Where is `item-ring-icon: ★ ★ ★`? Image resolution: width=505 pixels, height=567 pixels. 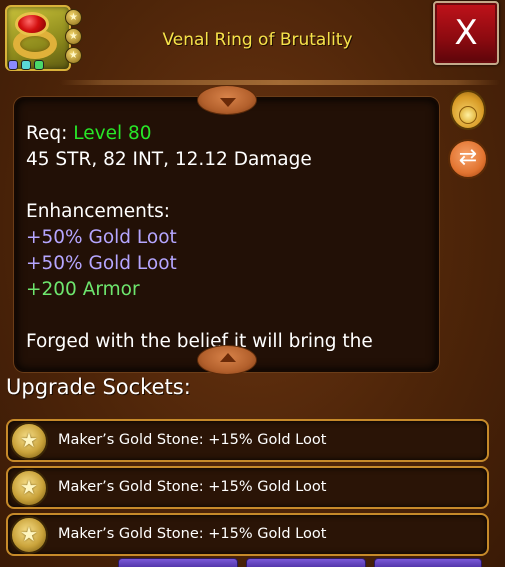 item-ring-icon: ★ ★ ★ is located at coordinates (43, 38).